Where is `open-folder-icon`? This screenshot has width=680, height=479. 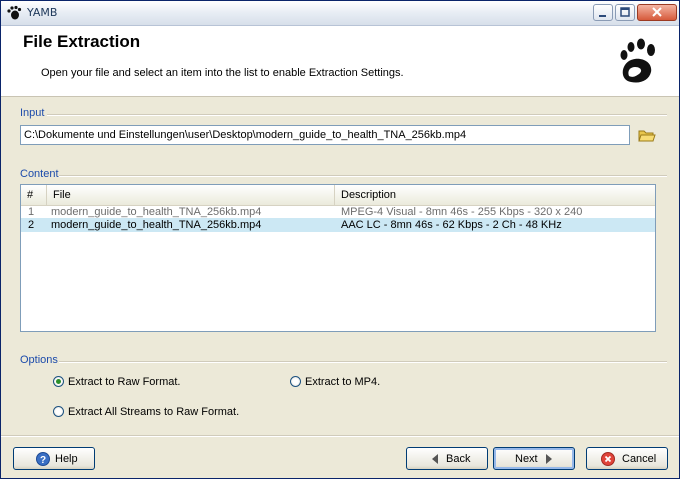
open-folder-icon is located at coordinates (647, 135).